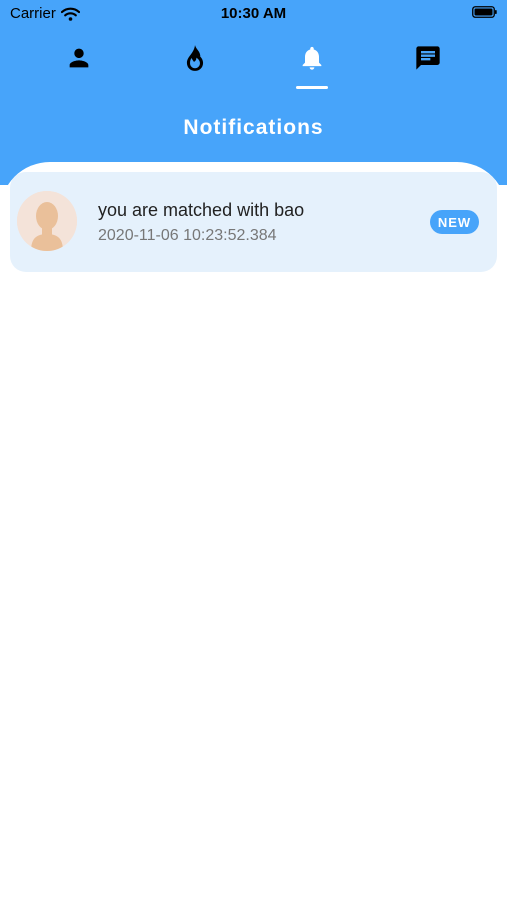 Image resolution: width=507 pixels, height=900 pixels. I want to click on tab-notifications, so click(312, 65).